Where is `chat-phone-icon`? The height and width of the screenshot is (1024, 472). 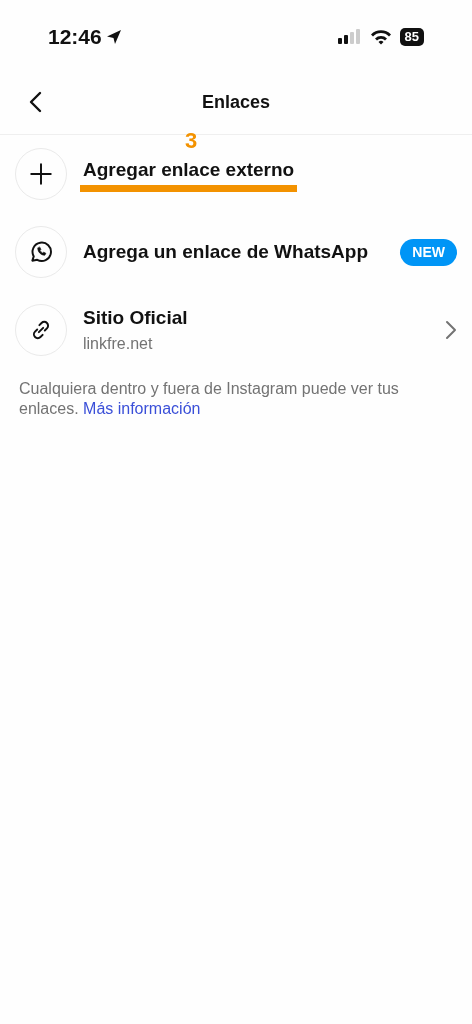
chat-phone-icon is located at coordinates (41, 252).